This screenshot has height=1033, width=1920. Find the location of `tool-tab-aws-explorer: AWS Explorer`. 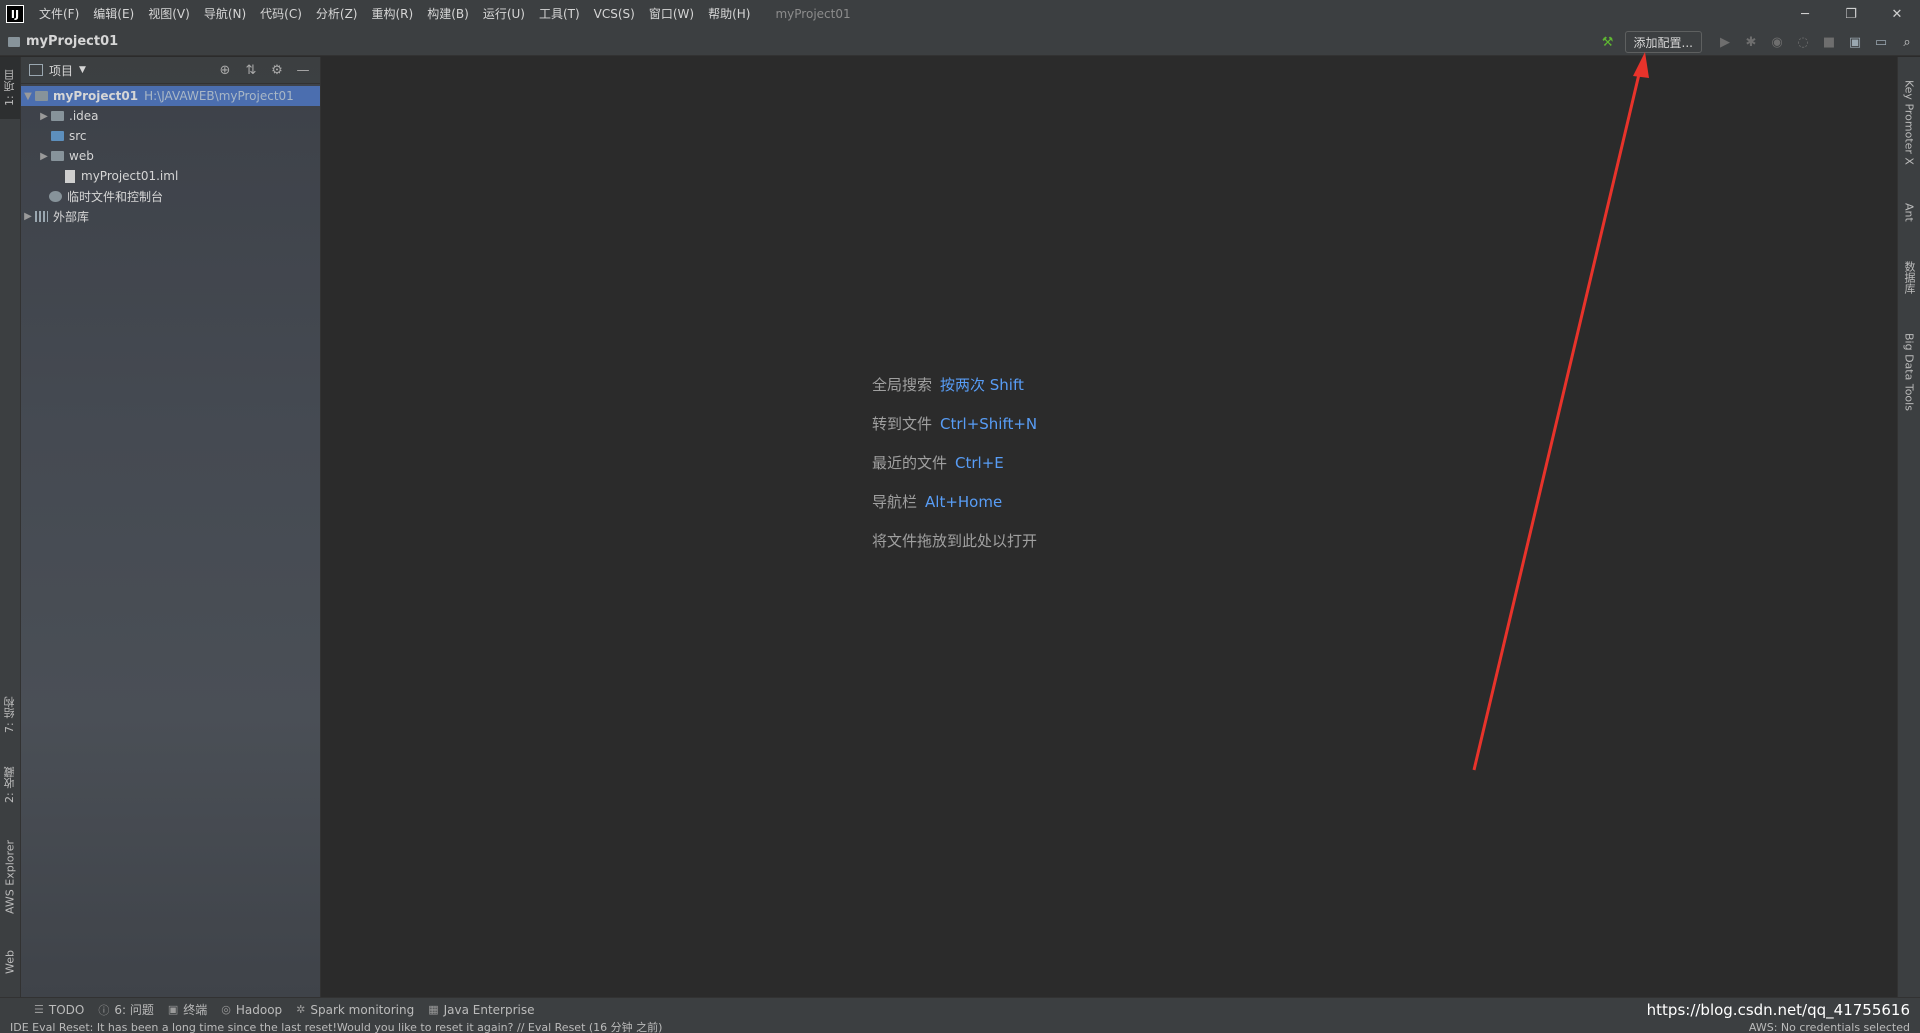

tool-tab-aws-explorer: AWS Explorer is located at coordinates (10, 877).